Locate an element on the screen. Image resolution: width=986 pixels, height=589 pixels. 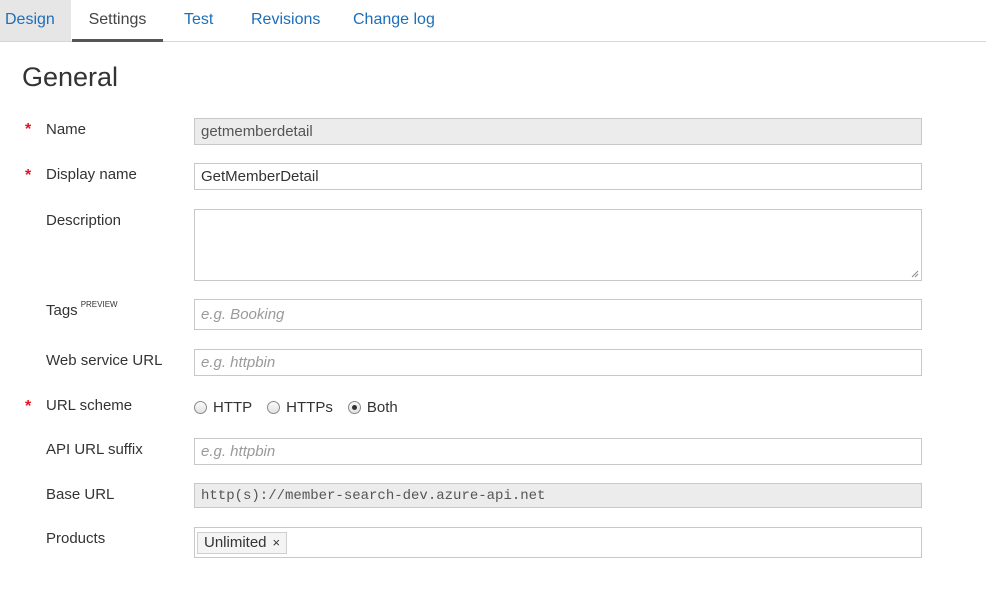
tab-revisions: Revisions is located at coordinates (285, 20).